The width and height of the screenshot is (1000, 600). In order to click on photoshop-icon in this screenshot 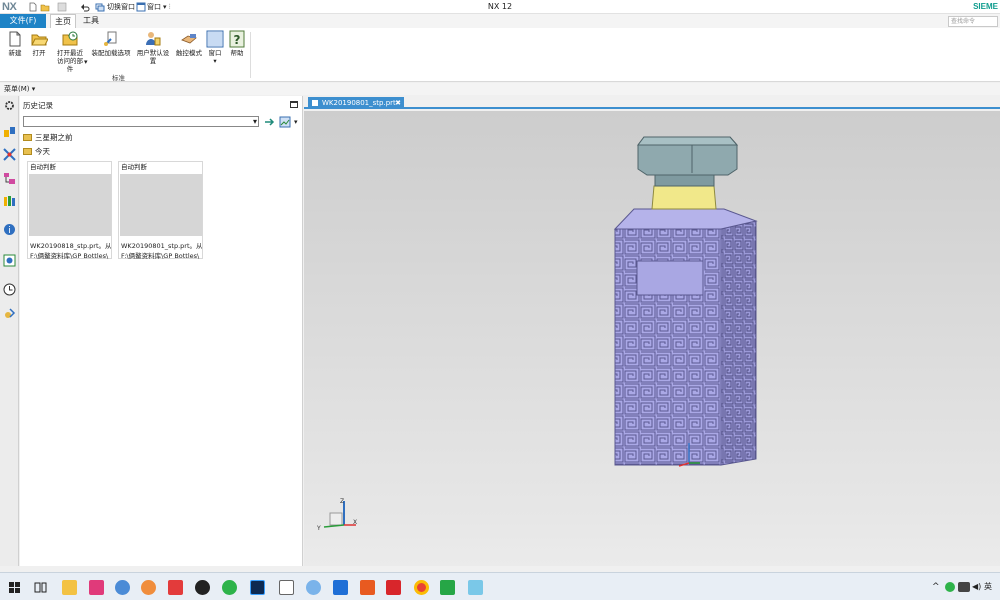, I will do `click(257, 587)`.